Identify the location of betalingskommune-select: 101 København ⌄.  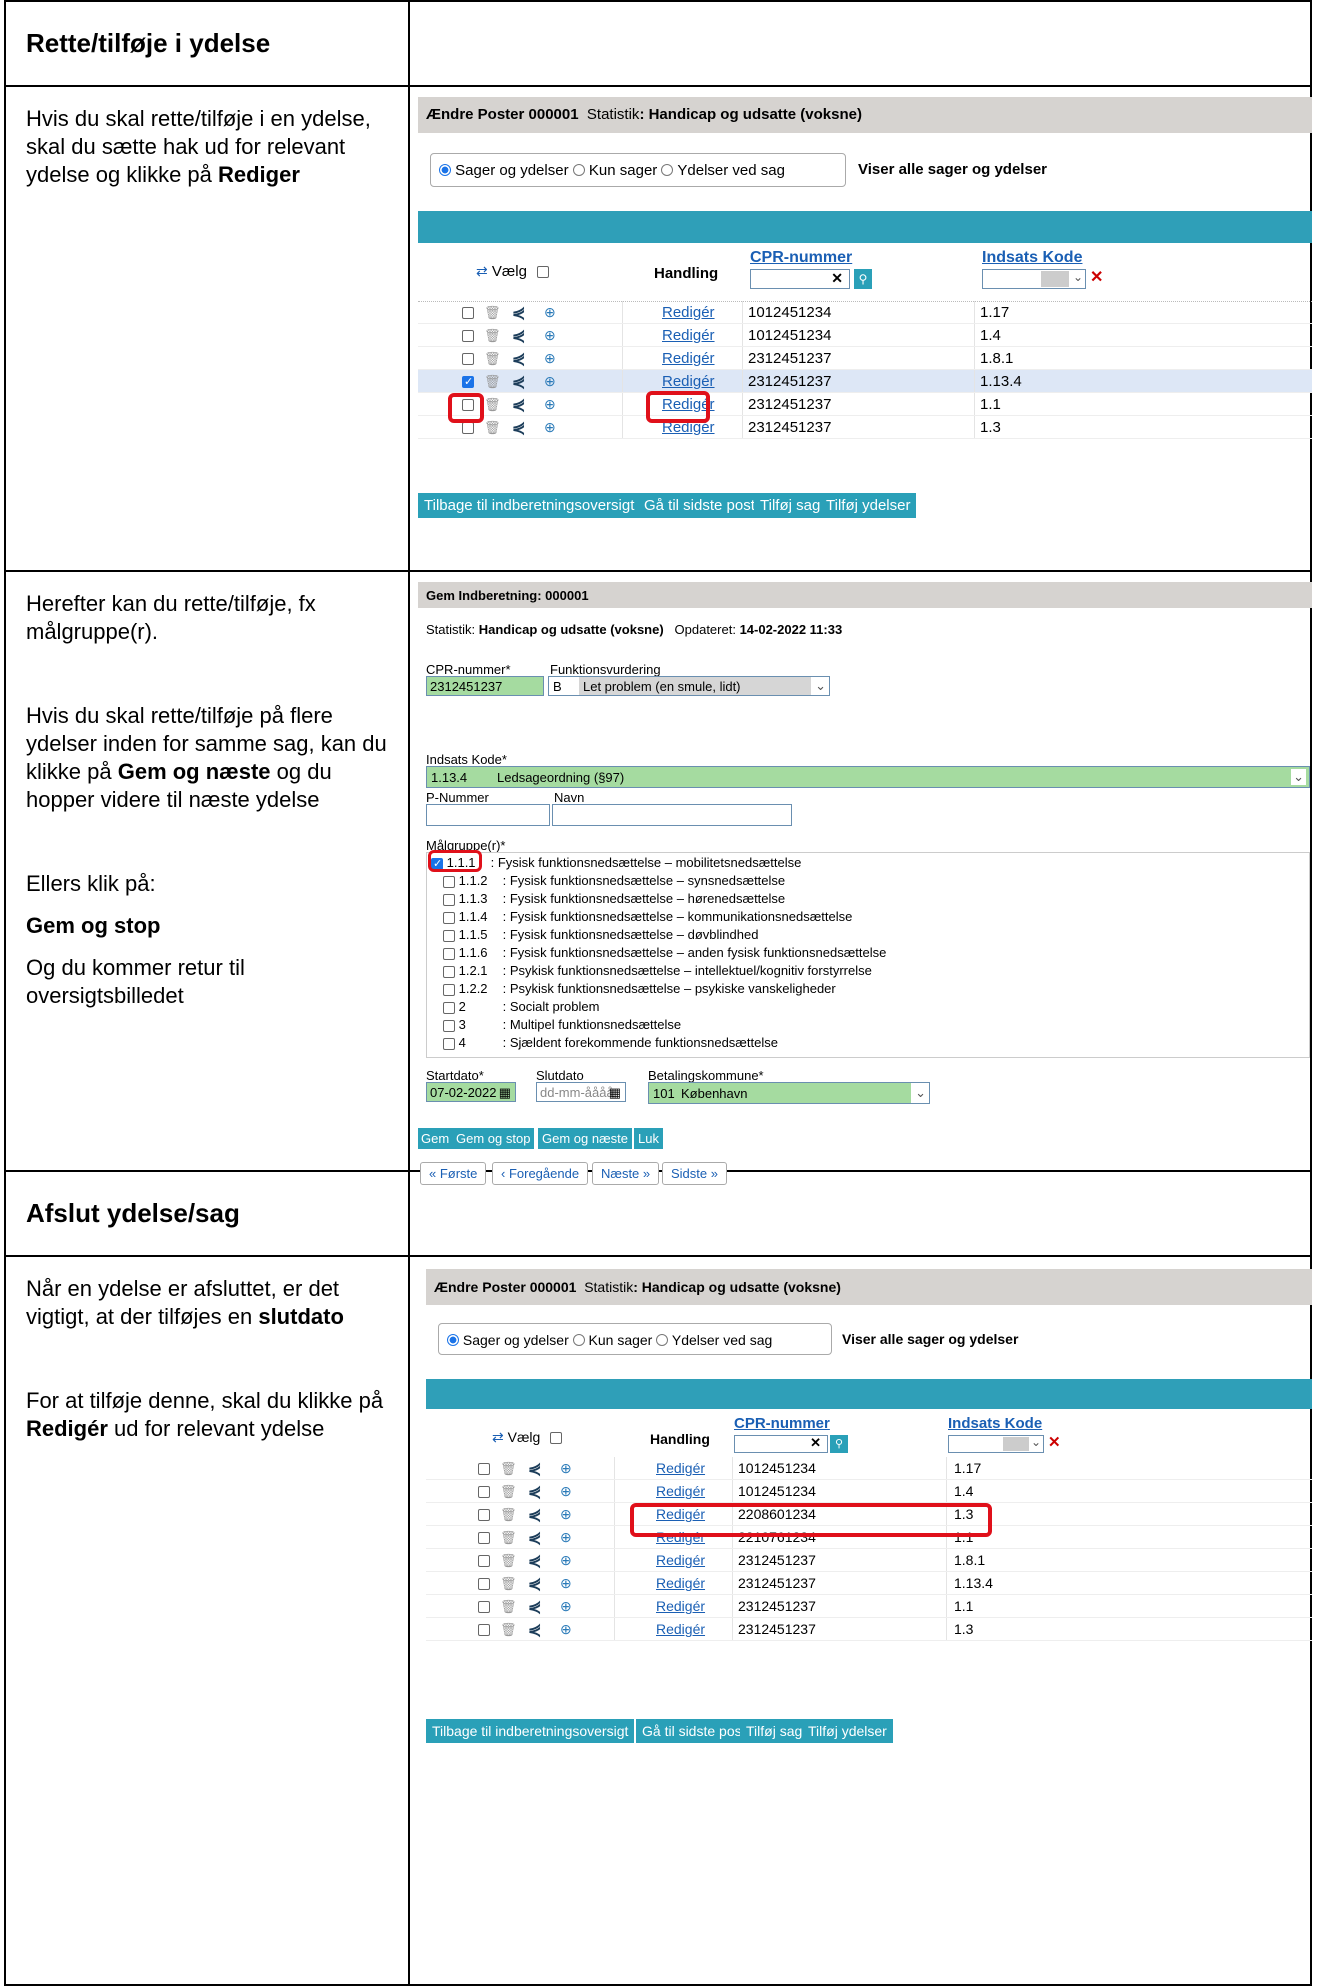
(789, 1093).